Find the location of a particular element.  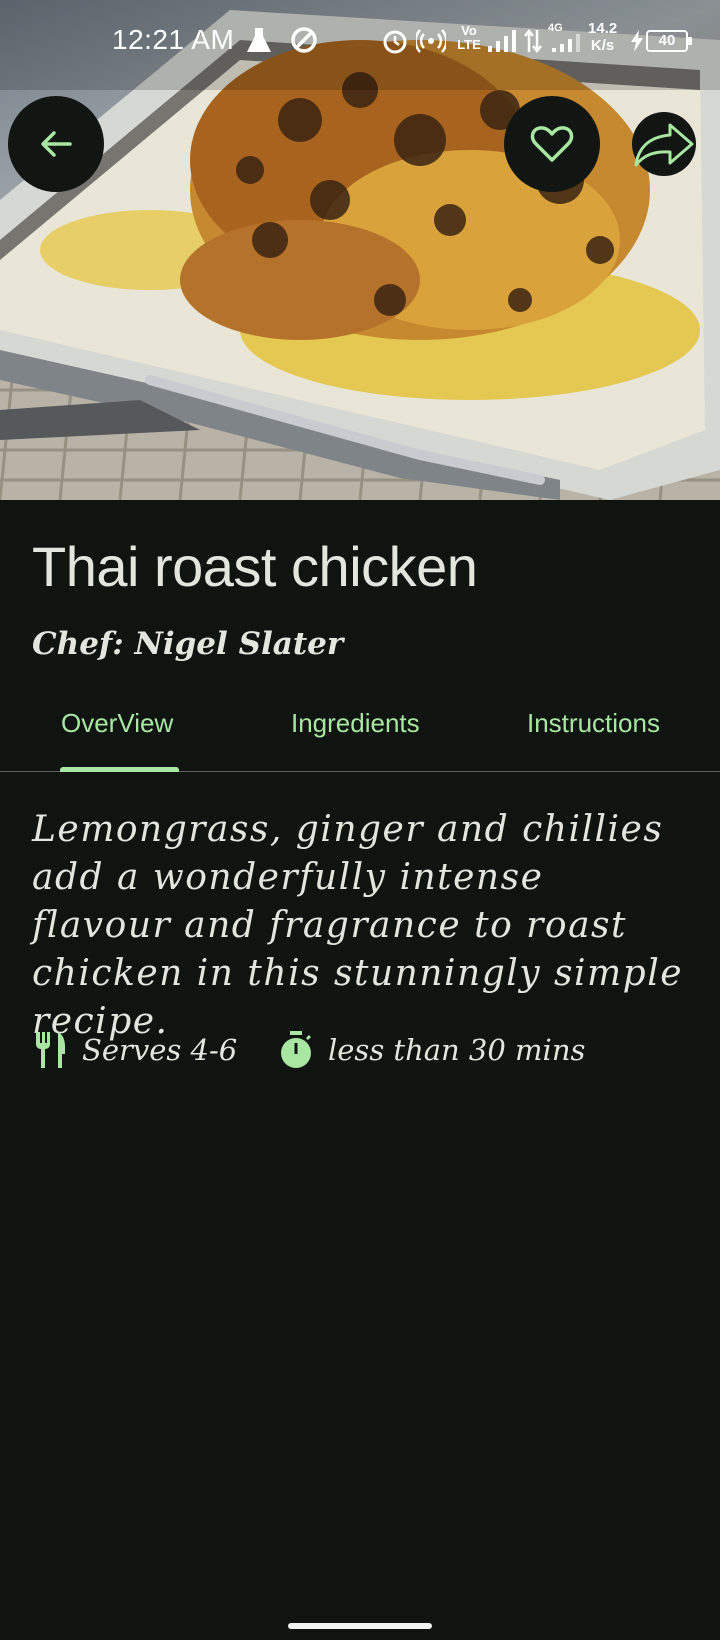

share-button is located at coordinates (664, 144).